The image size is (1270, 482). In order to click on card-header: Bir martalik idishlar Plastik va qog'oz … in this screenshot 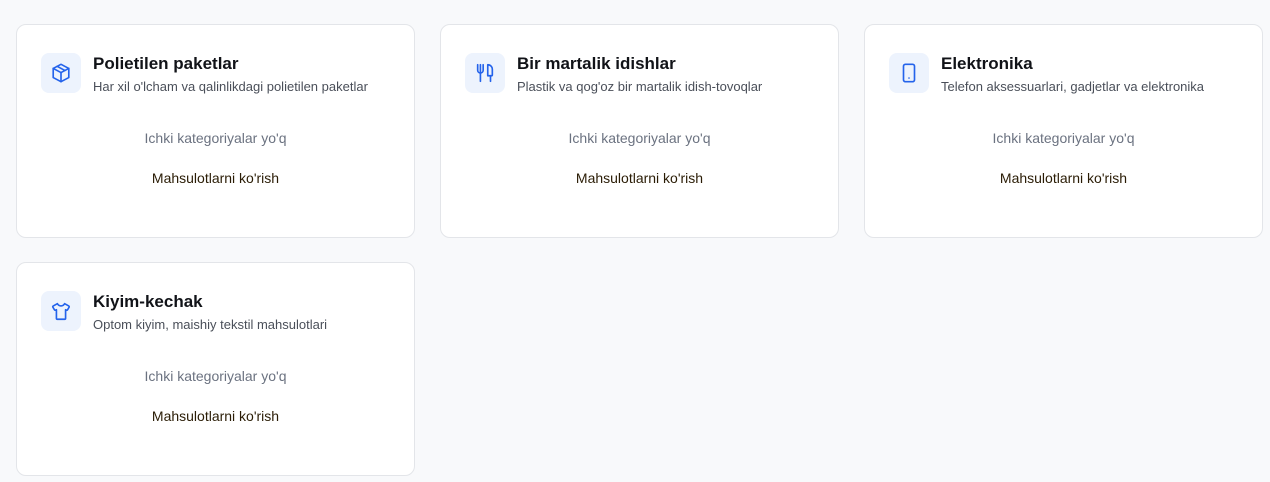, I will do `click(613, 74)`.